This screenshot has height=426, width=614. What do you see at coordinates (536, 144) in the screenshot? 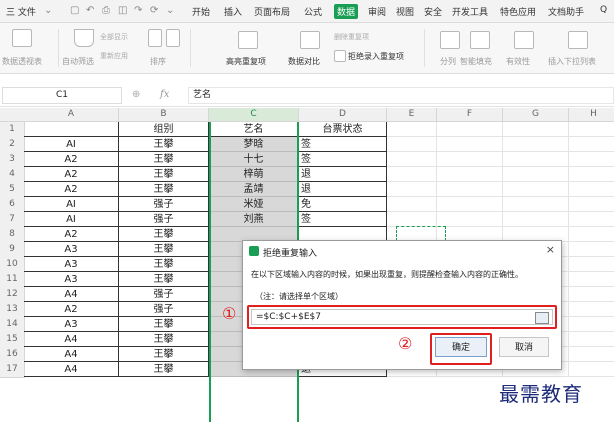
I see `cell-g2` at bounding box center [536, 144].